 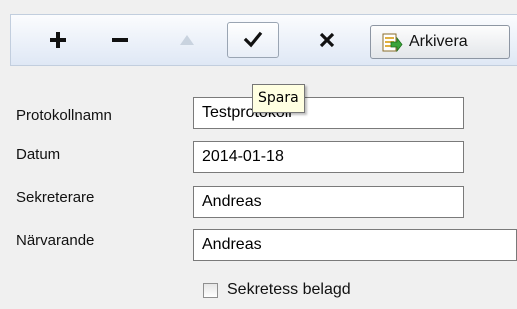 I want to click on x-icon, so click(x=327, y=40).